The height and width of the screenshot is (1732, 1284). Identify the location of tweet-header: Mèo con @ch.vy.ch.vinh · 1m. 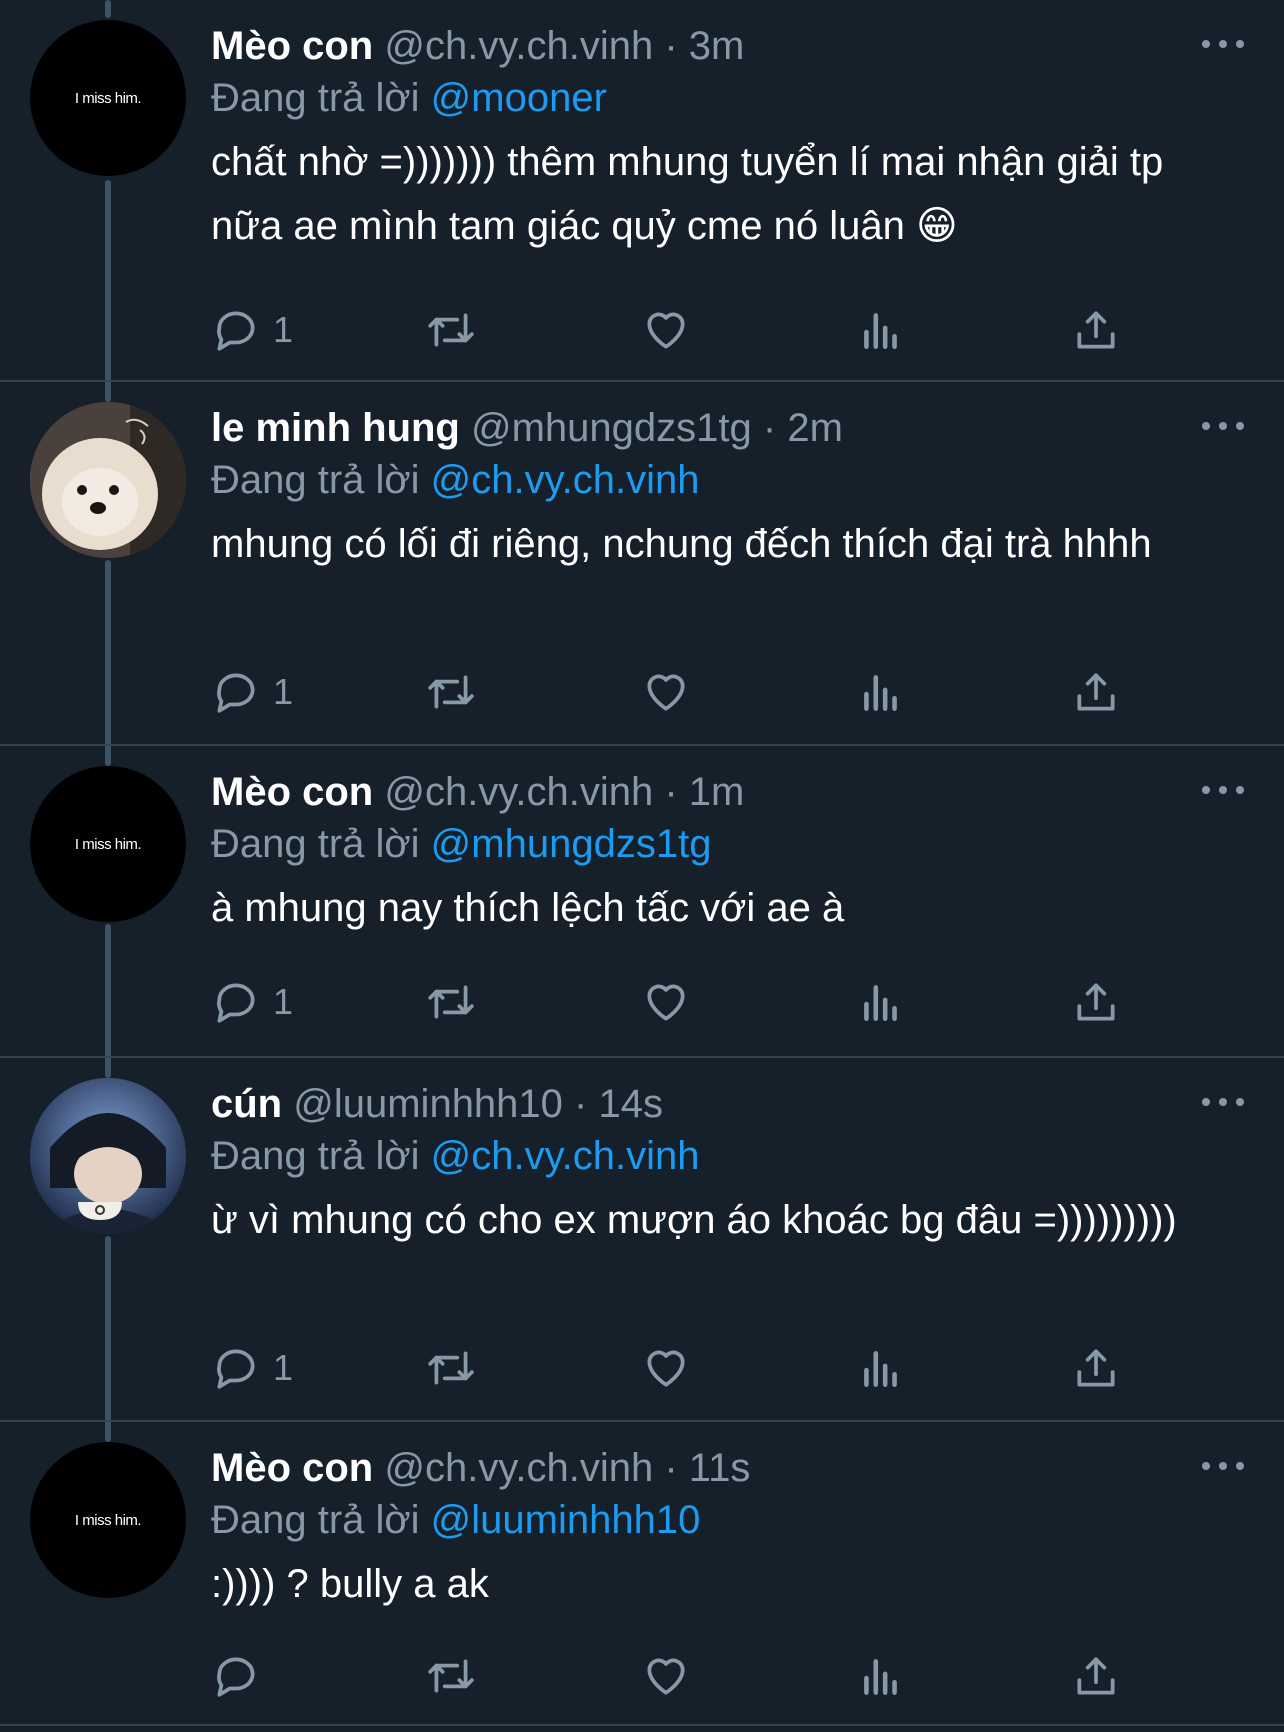
(727, 792).